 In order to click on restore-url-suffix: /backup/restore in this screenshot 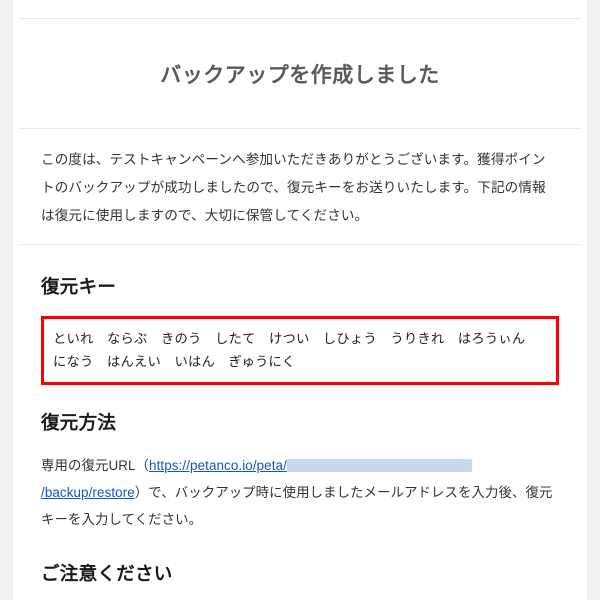, I will do `click(88, 492)`.